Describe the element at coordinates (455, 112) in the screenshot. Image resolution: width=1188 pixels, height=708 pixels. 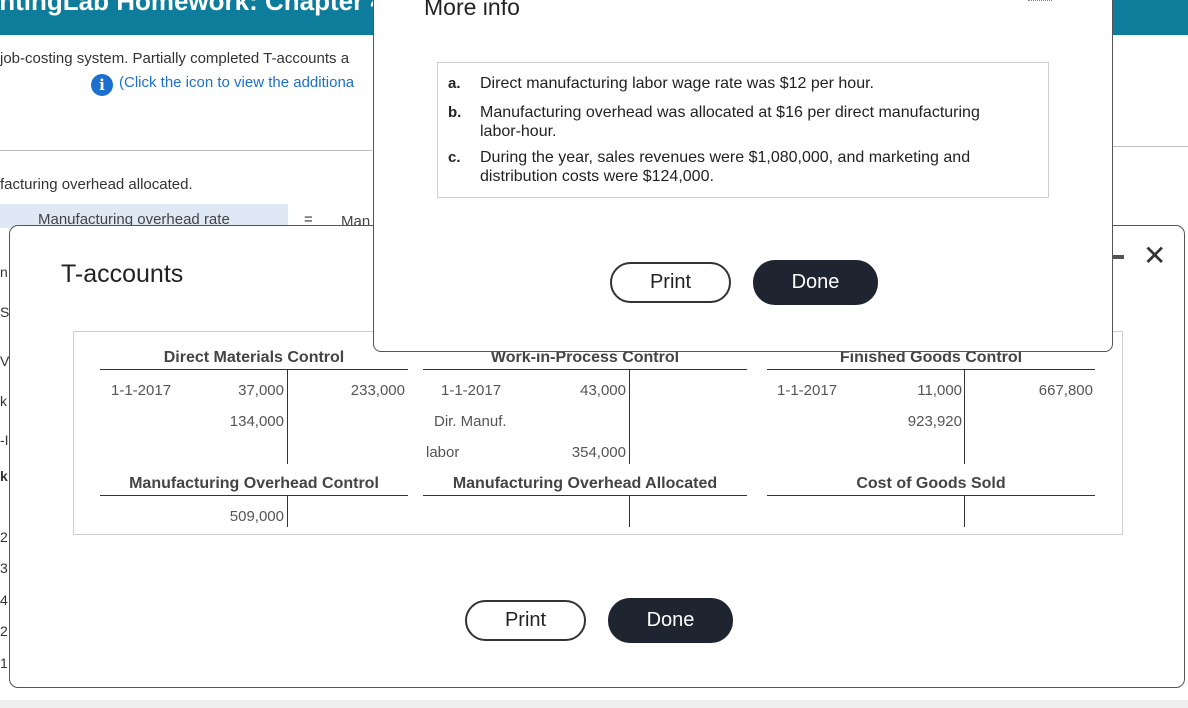
I see `note-letter: b.` at that location.